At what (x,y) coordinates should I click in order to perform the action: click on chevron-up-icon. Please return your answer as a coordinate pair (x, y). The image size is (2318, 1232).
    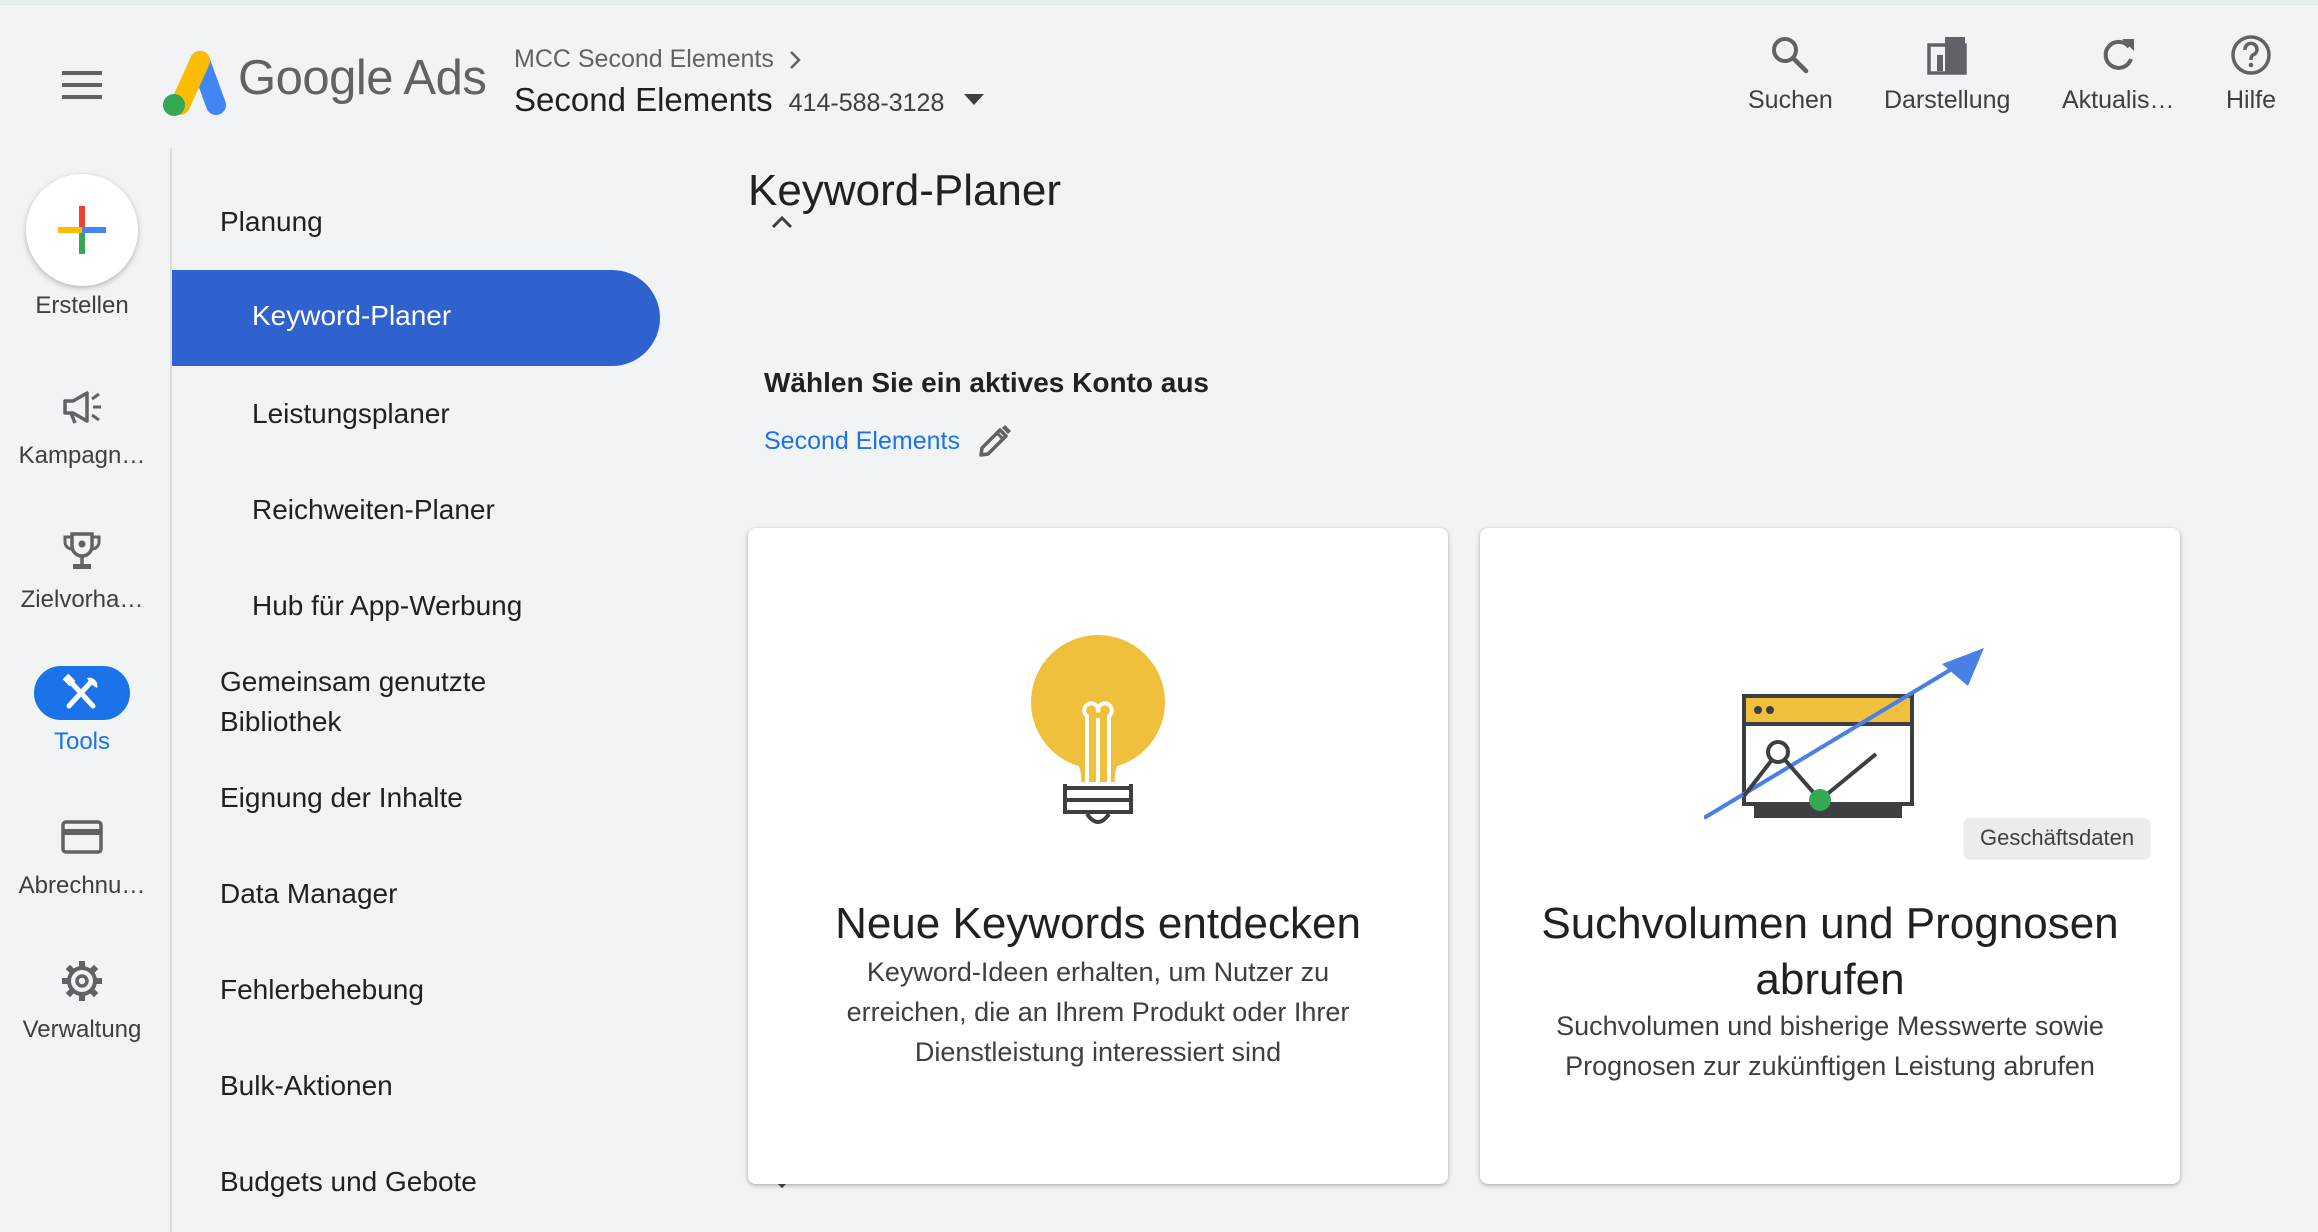
    Looking at the image, I should click on (782, 222).